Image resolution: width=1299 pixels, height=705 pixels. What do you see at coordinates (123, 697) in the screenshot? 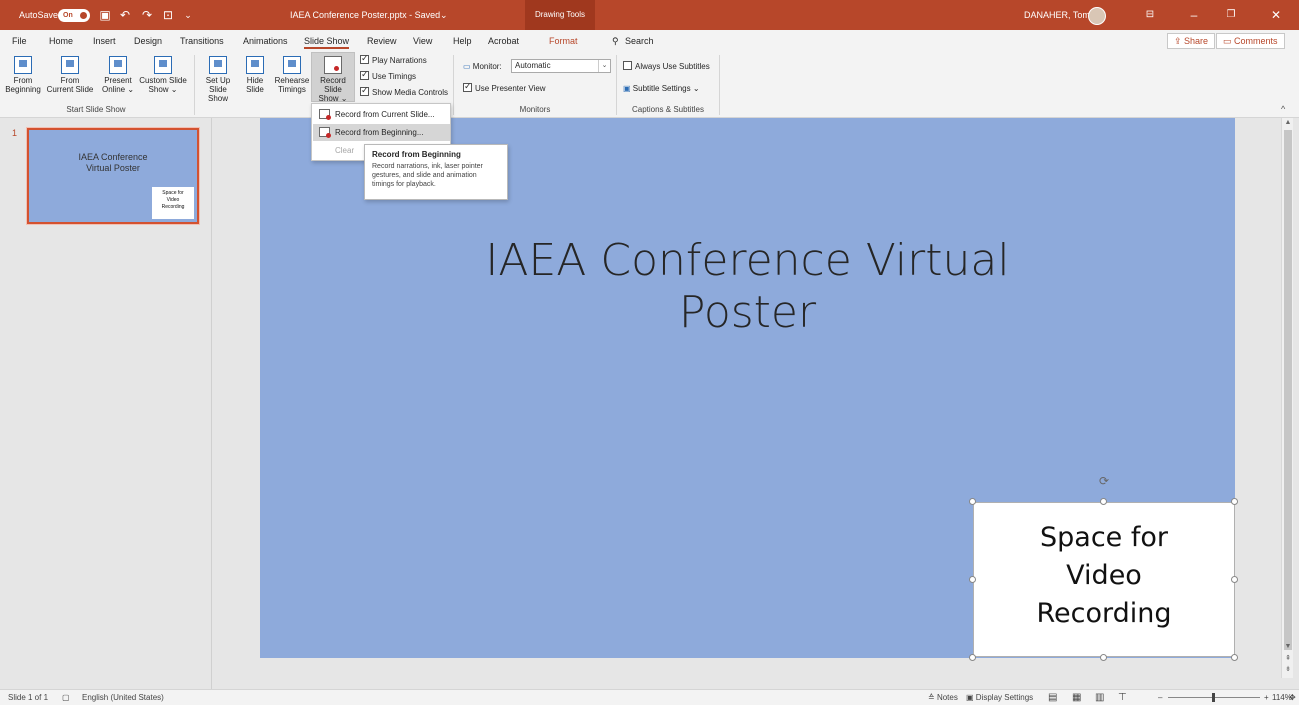
I see `language: English (United States)` at bounding box center [123, 697].